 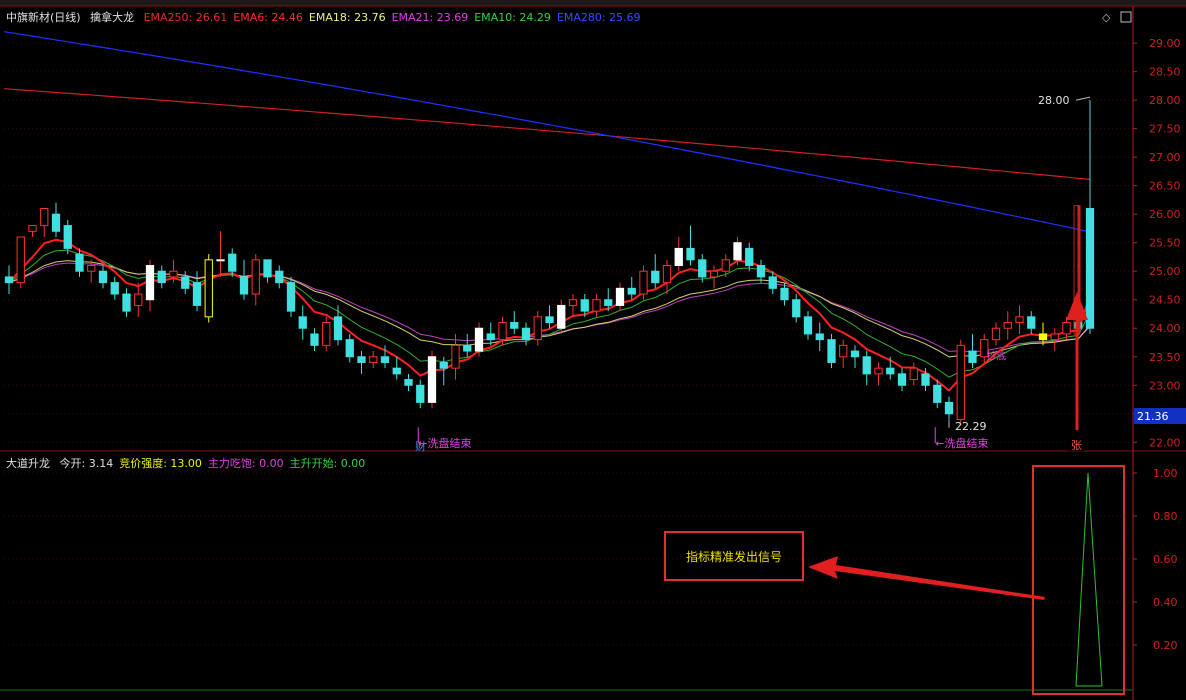 I want to click on sub-y-tick-label: 0.60, so click(x=1165, y=559).